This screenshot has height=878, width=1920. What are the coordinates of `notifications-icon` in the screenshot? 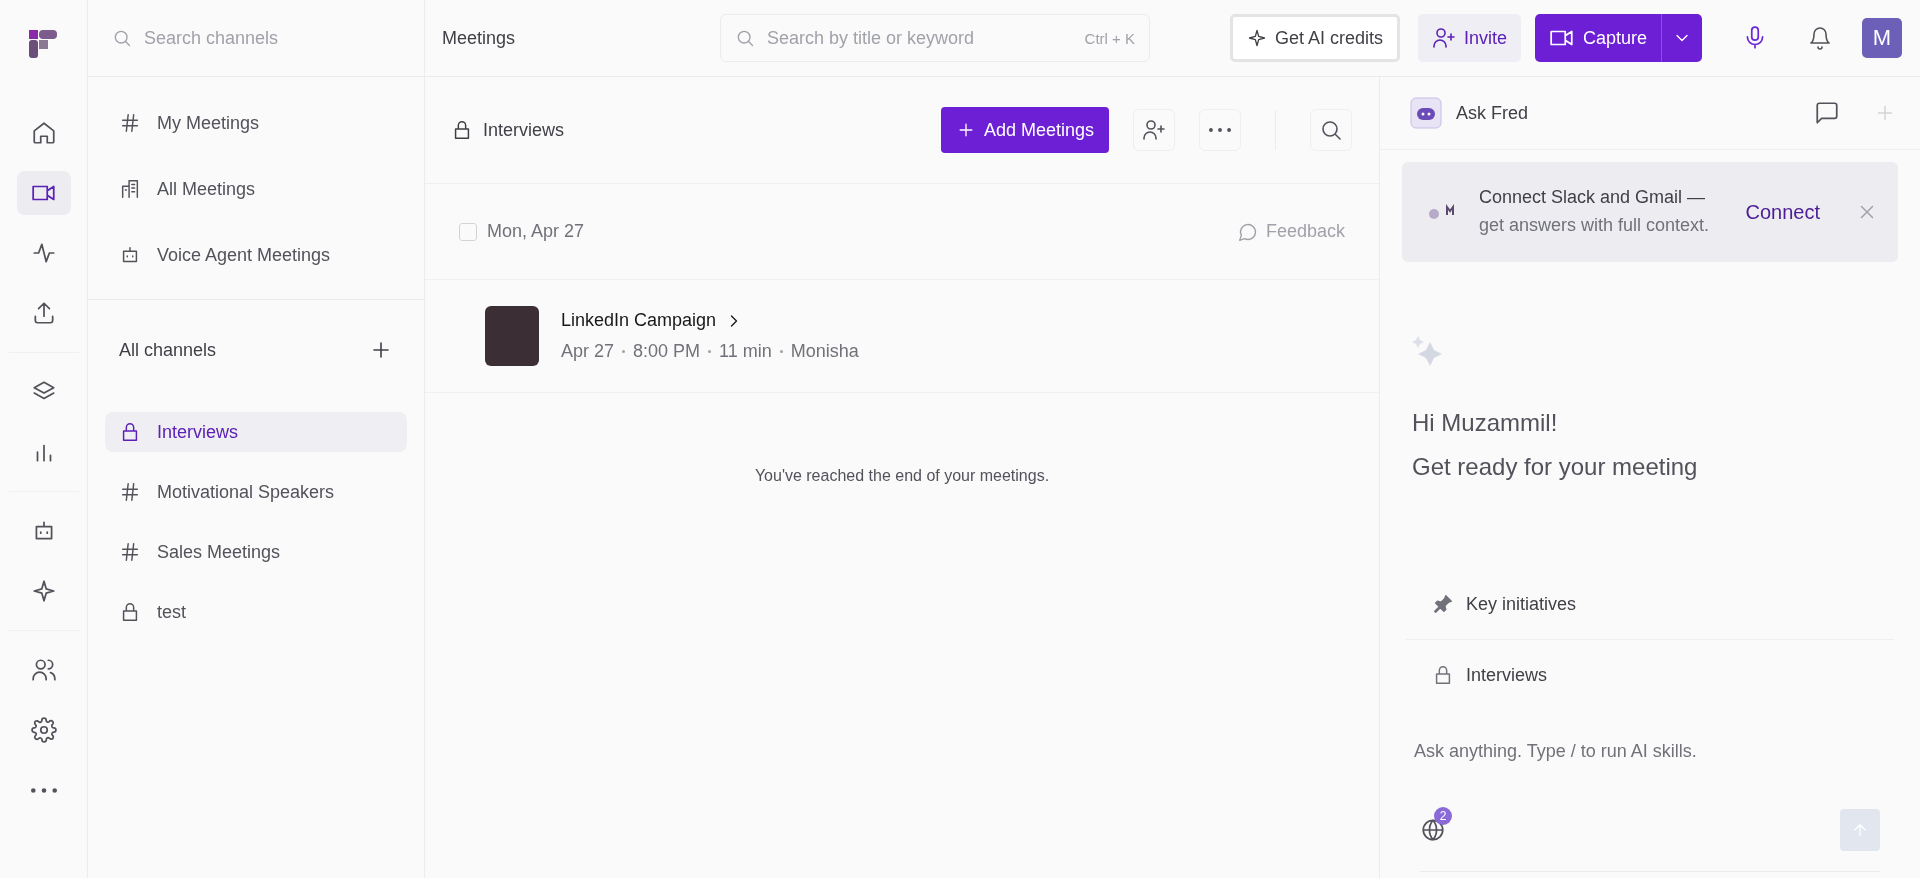 It's located at (1820, 38).